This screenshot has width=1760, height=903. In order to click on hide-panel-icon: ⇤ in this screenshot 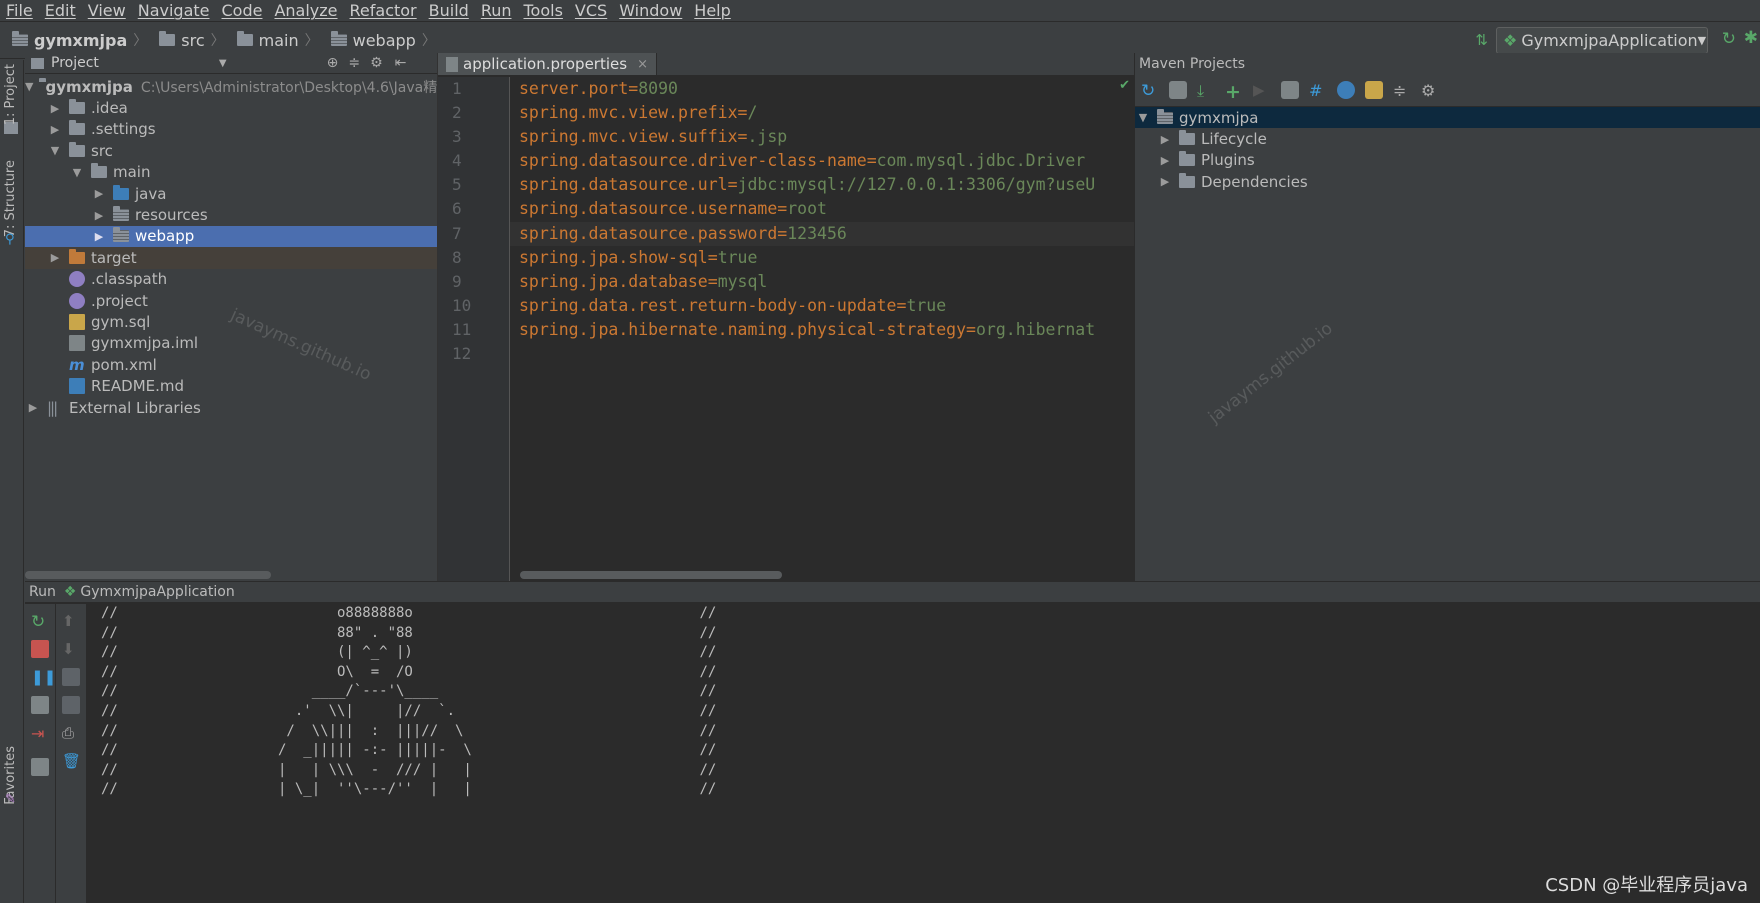, I will do `click(401, 63)`.